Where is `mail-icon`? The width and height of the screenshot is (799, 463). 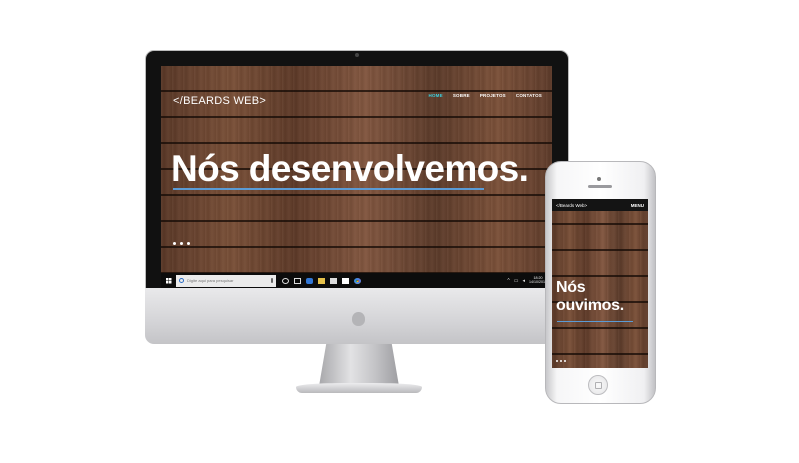
mail-icon is located at coordinates (345, 280).